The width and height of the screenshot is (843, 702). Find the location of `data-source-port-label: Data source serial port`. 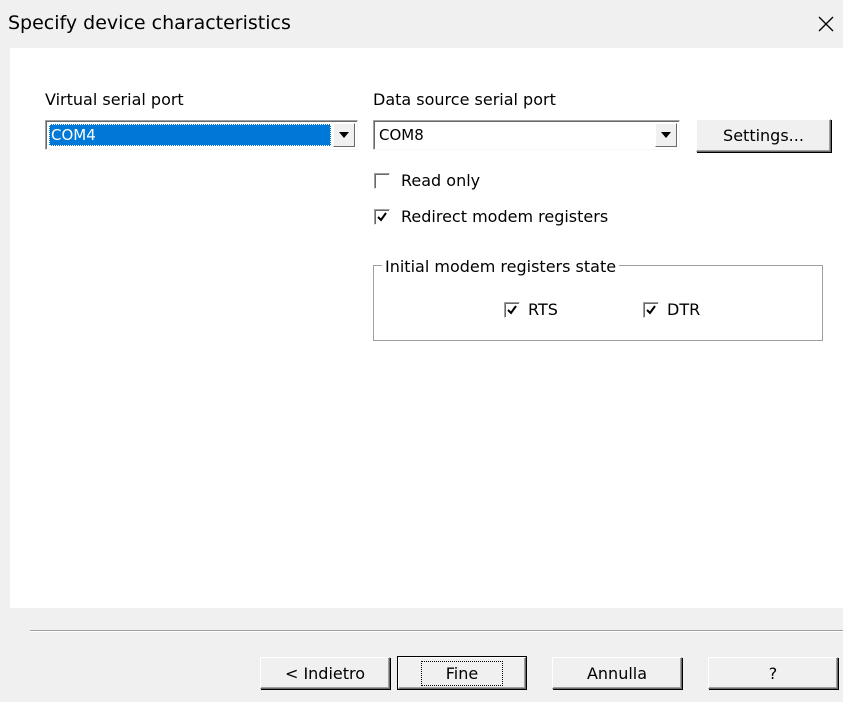

data-source-port-label: Data source serial port is located at coordinates (464, 99).